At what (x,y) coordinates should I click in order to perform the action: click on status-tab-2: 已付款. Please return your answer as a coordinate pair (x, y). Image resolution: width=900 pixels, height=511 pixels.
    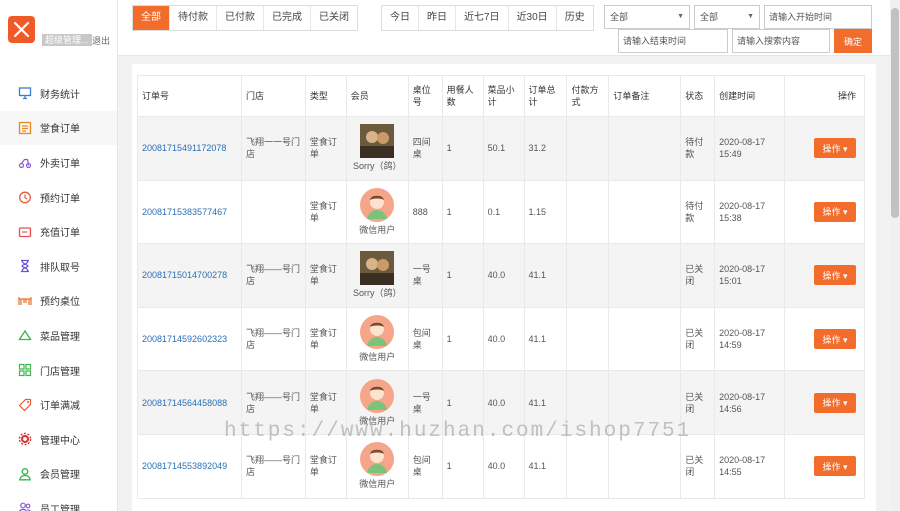
    Looking at the image, I should click on (240, 18).